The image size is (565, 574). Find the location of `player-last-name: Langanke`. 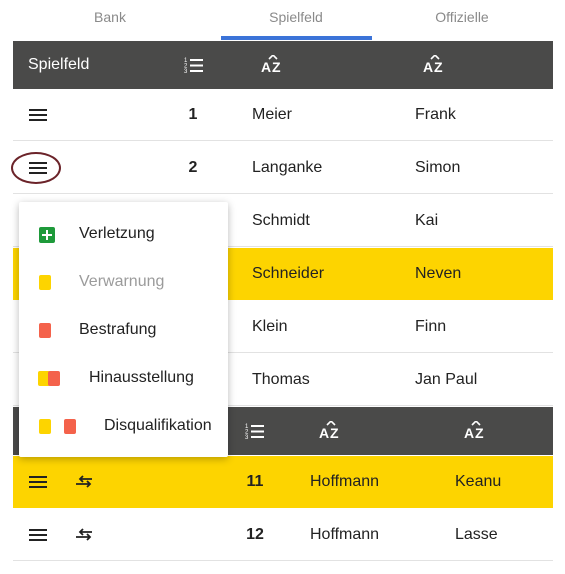

player-last-name: Langanke is located at coordinates (287, 167).